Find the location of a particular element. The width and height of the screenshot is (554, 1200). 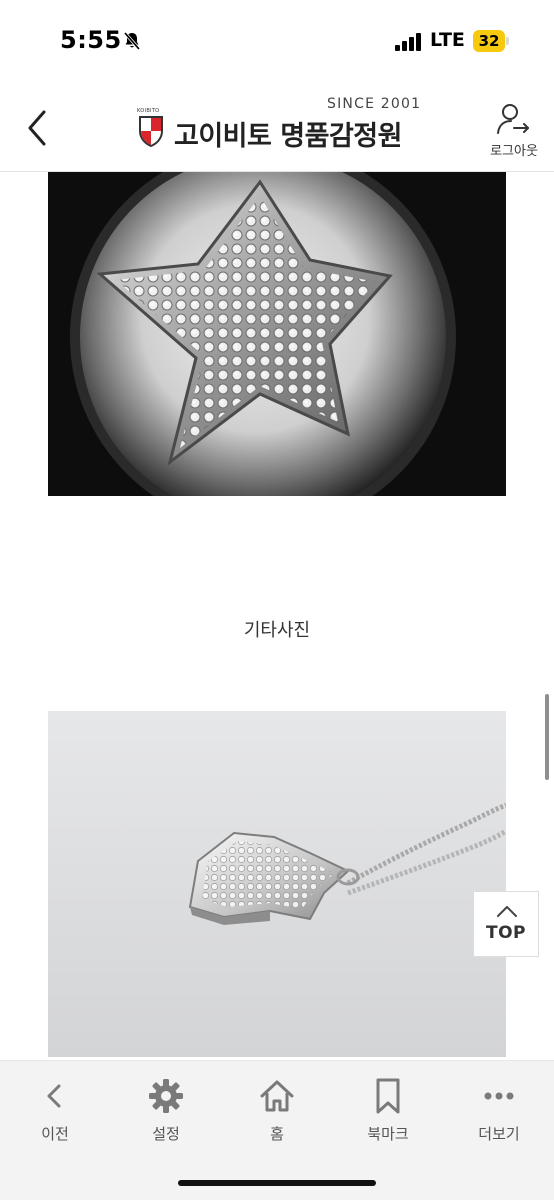

status-time: 5:55 is located at coordinates (91, 40).